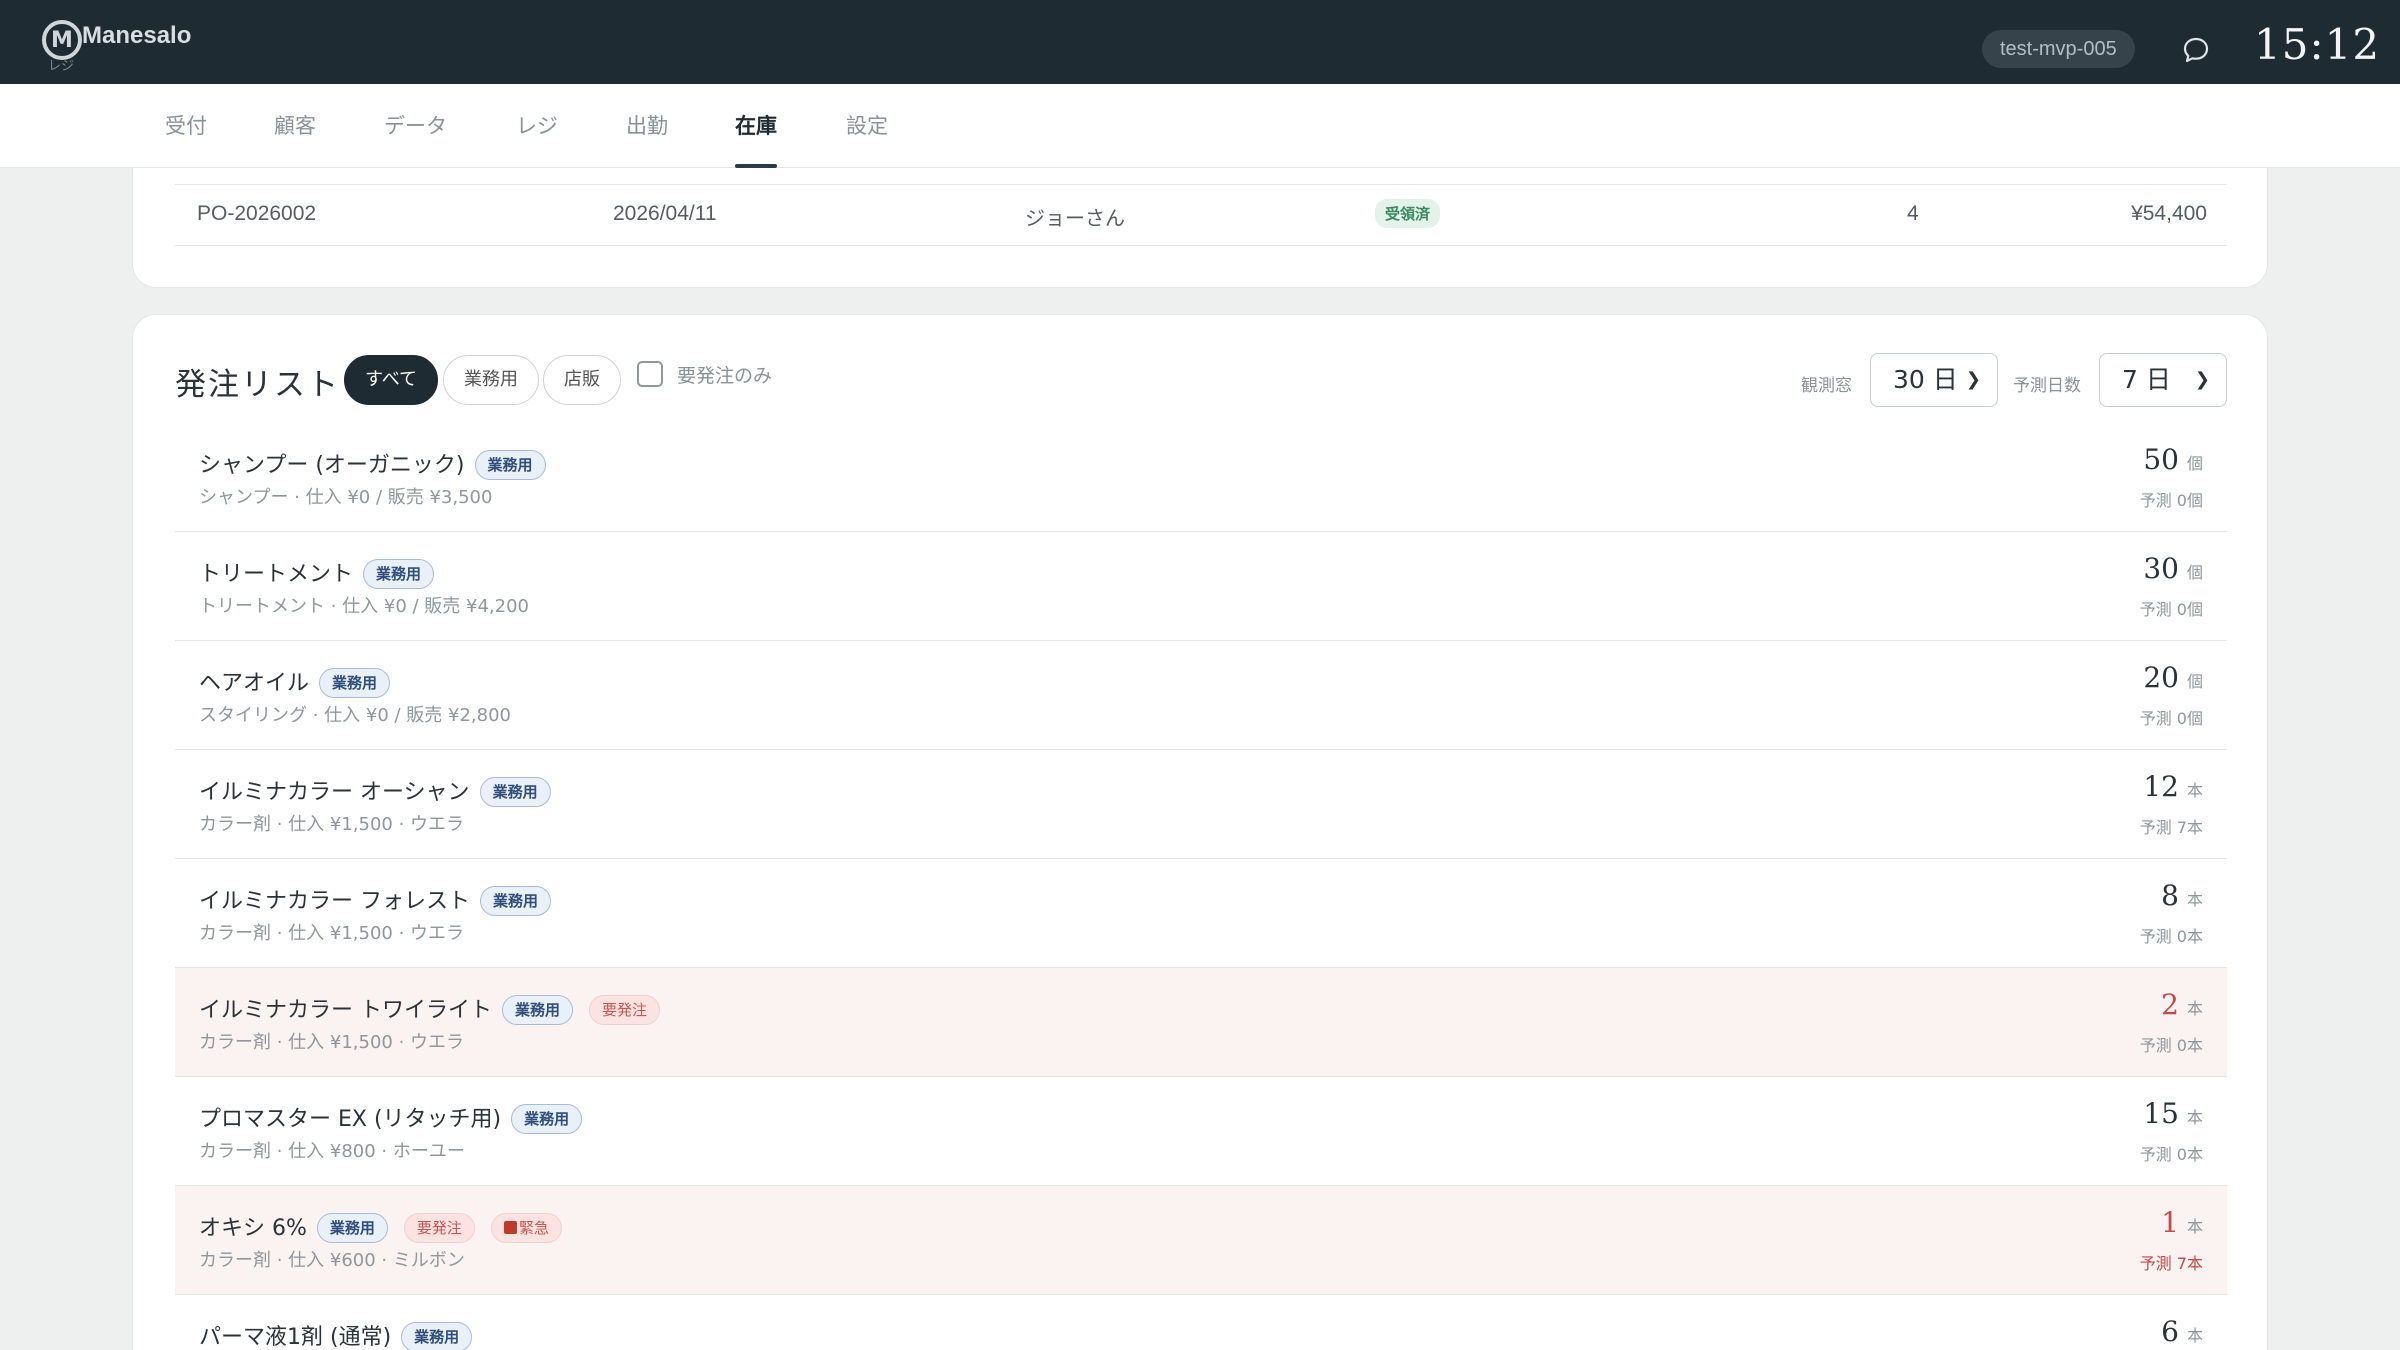 This screenshot has width=2400, height=1350. What do you see at coordinates (355, 715) in the screenshot?
I see `item-details: スタイリング · 仕入 ¥0 / 販売 ¥2,800` at bounding box center [355, 715].